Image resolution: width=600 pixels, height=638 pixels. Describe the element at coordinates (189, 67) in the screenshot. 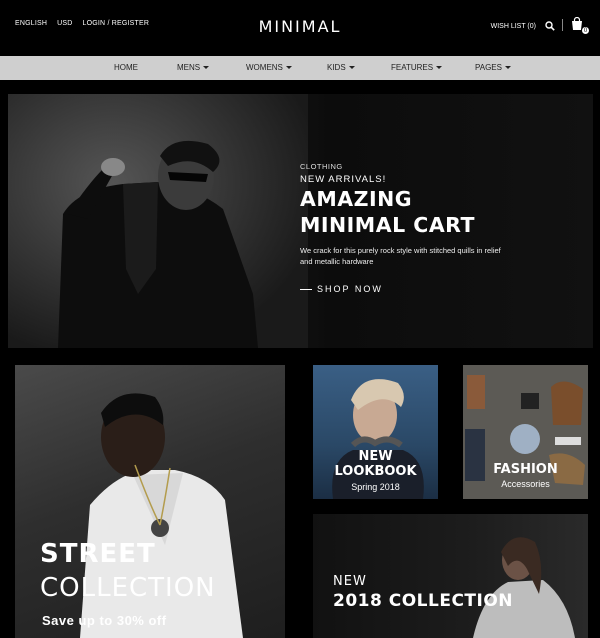

I see `nav-label: MENS` at that location.